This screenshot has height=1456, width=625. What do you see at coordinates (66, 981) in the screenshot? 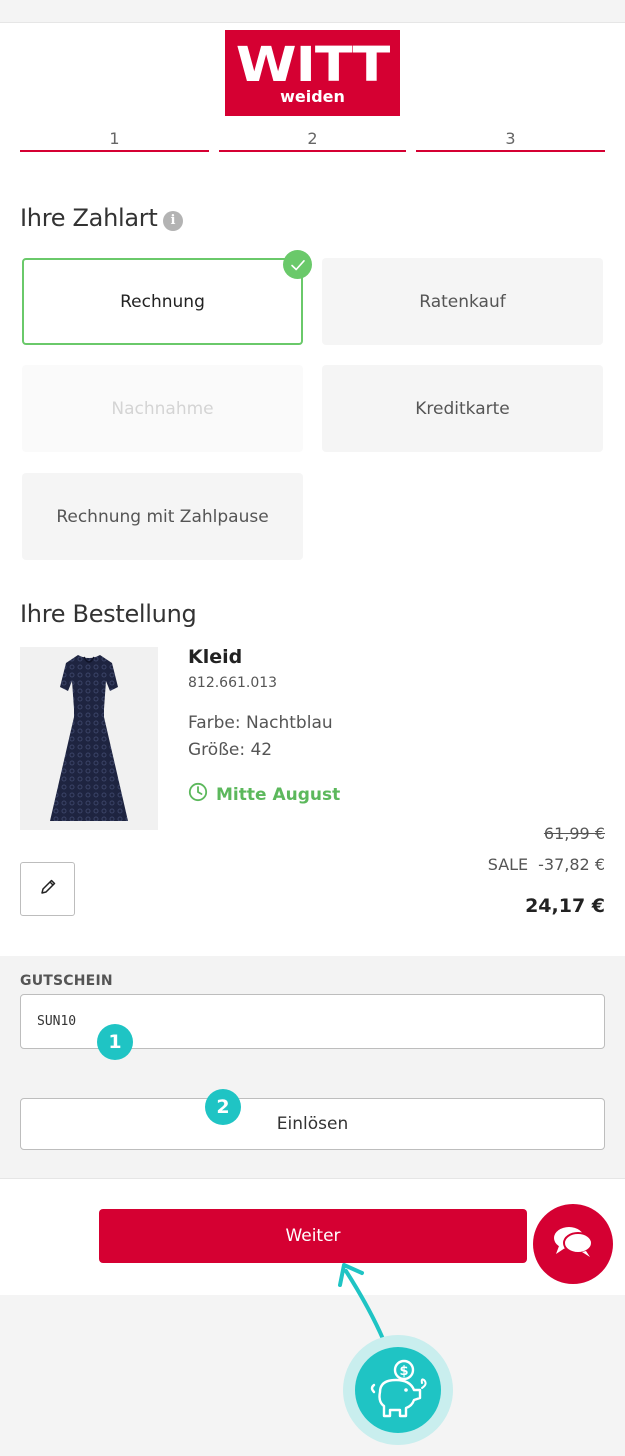
I see `voucher-label: GUTSCHEIN` at bounding box center [66, 981].